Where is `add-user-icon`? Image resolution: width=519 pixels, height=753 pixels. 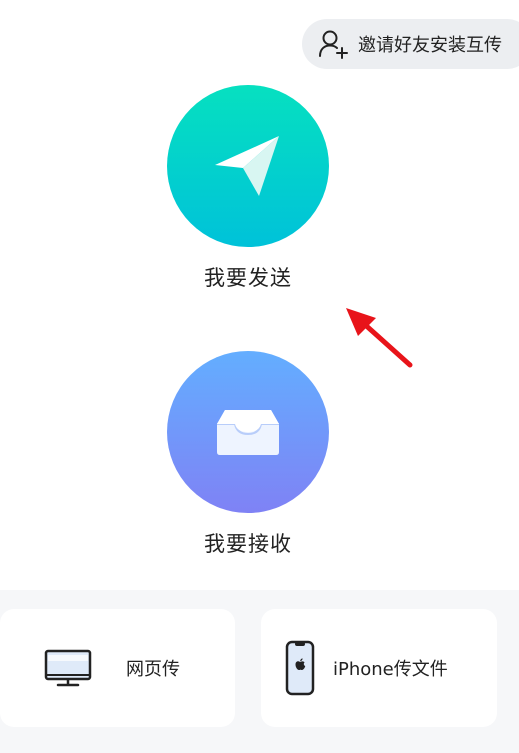
add-user-icon is located at coordinates (333, 44).